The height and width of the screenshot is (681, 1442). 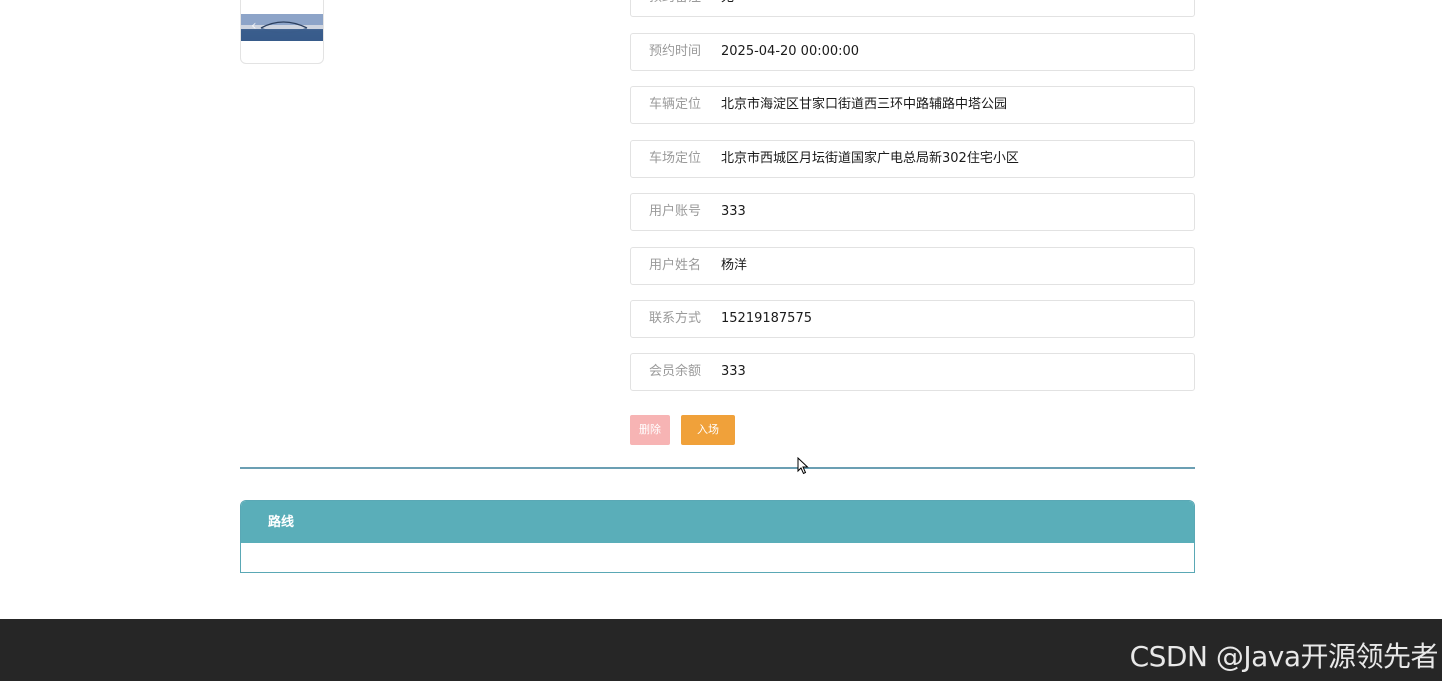 What do you see at coordinates (870, 158) in the screenshot?
I see `field-value: 北京市西城区月坛街道国家广电总局新302住宅小区` at bounding box center [870, 158].